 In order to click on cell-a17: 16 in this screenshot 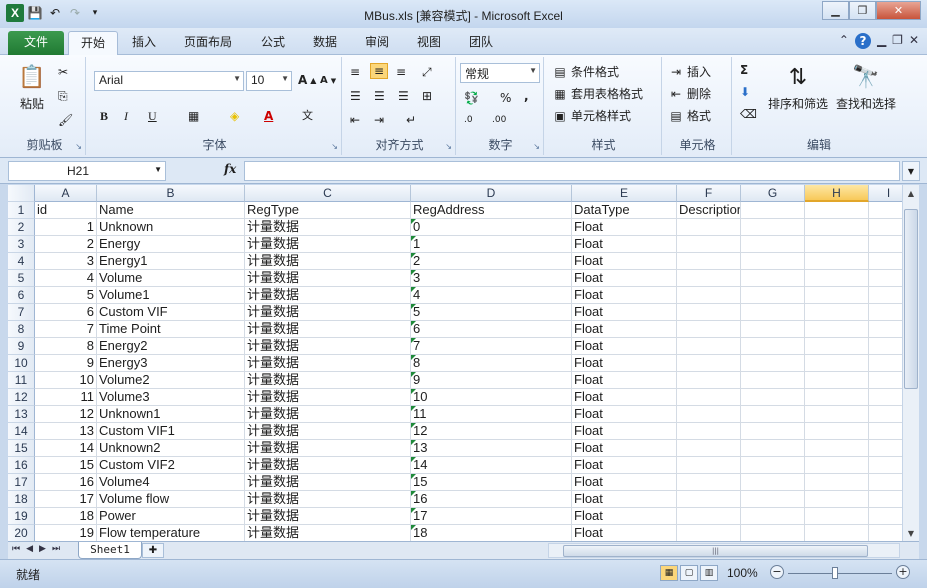, I will do `click(66, 482)`.